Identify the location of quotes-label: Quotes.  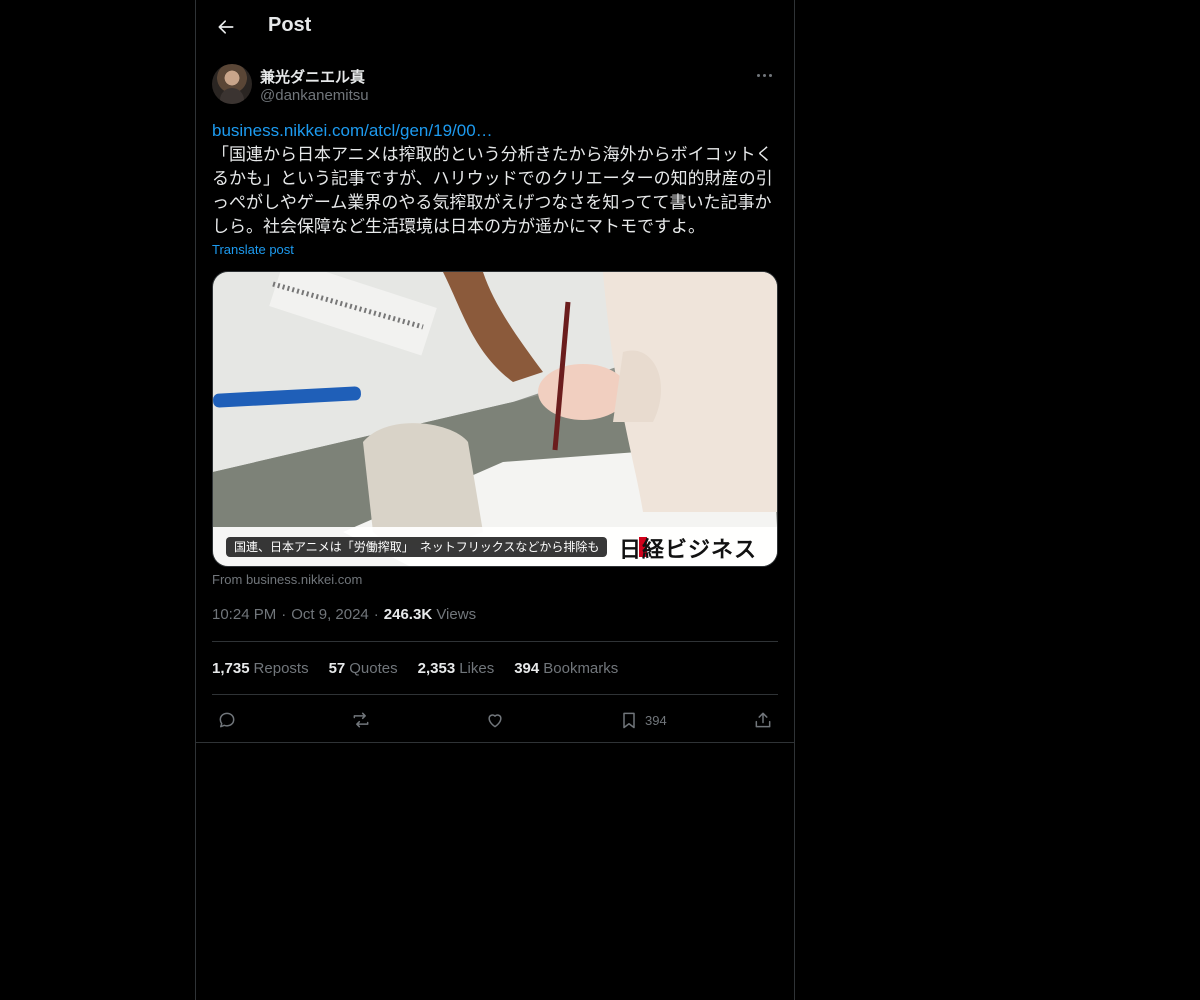
(373, 668).